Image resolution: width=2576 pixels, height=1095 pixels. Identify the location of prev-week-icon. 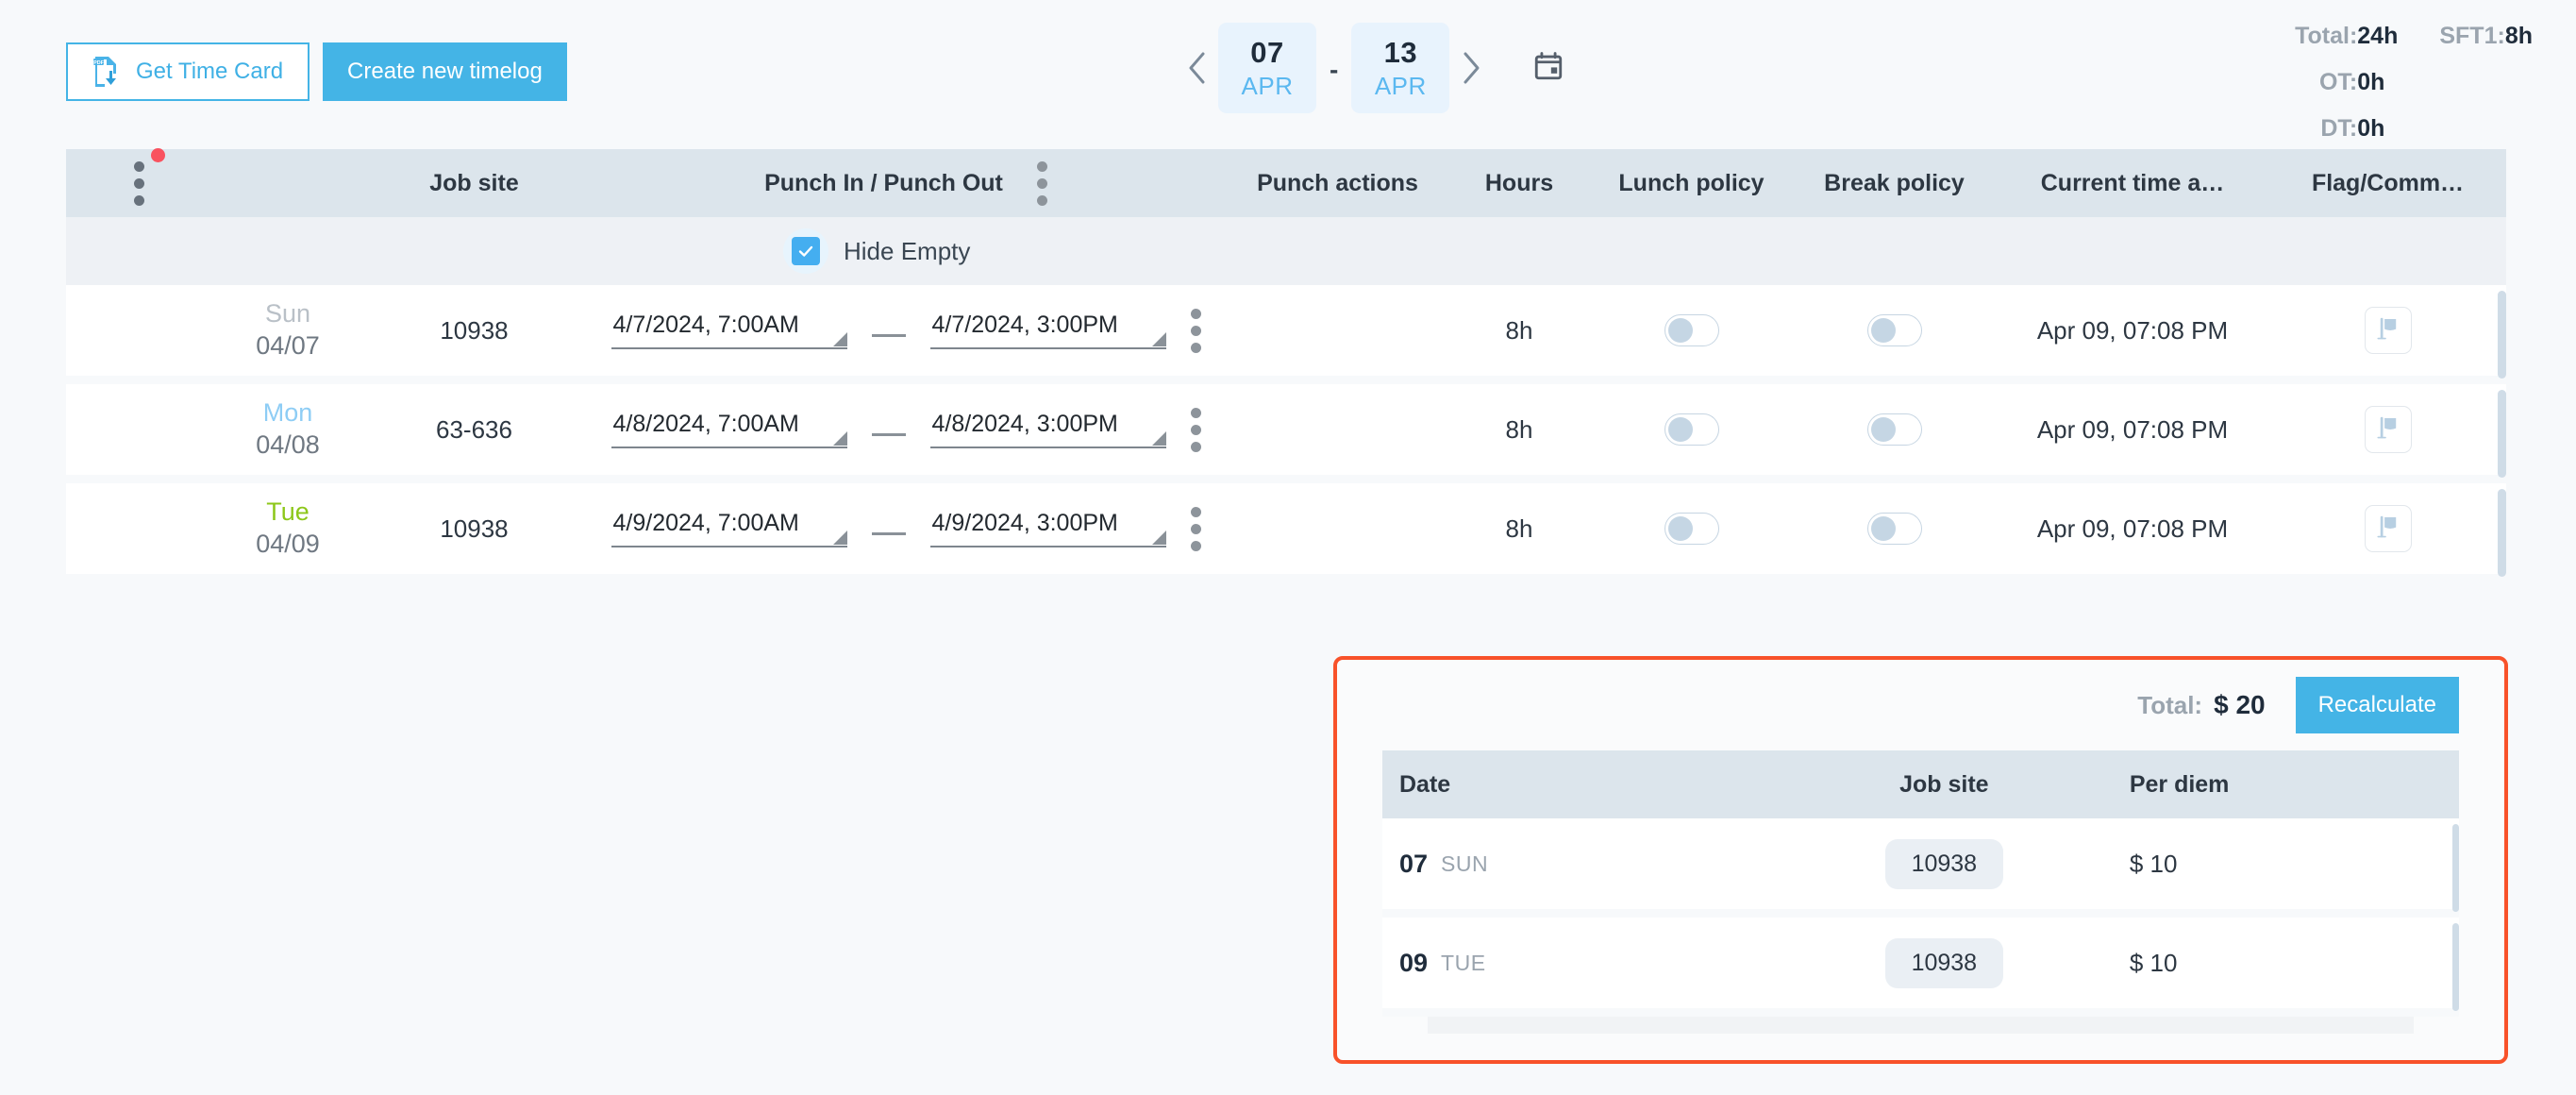
(1196, 68).